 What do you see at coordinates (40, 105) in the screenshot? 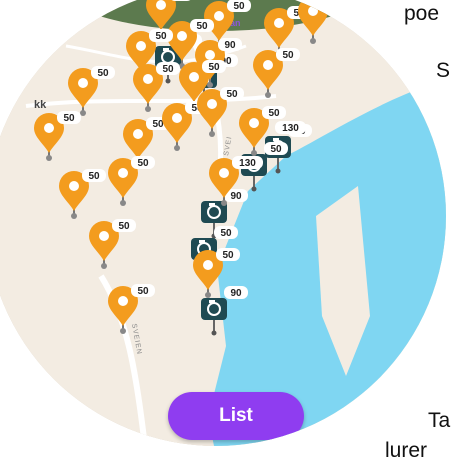
I see `place-label: kk` at bounding box center [40, 105].